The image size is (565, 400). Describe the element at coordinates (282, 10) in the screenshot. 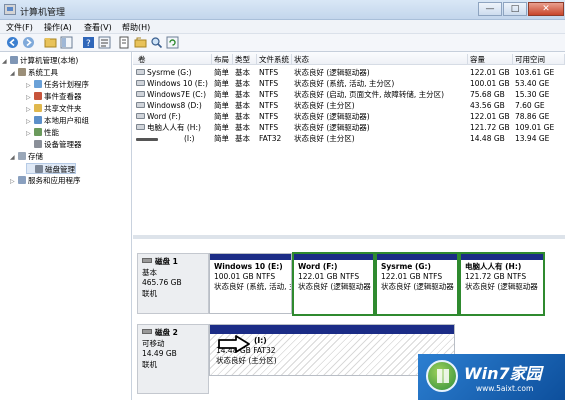

I see `title-bar: 计算机管理 — □ ✕` at that location.